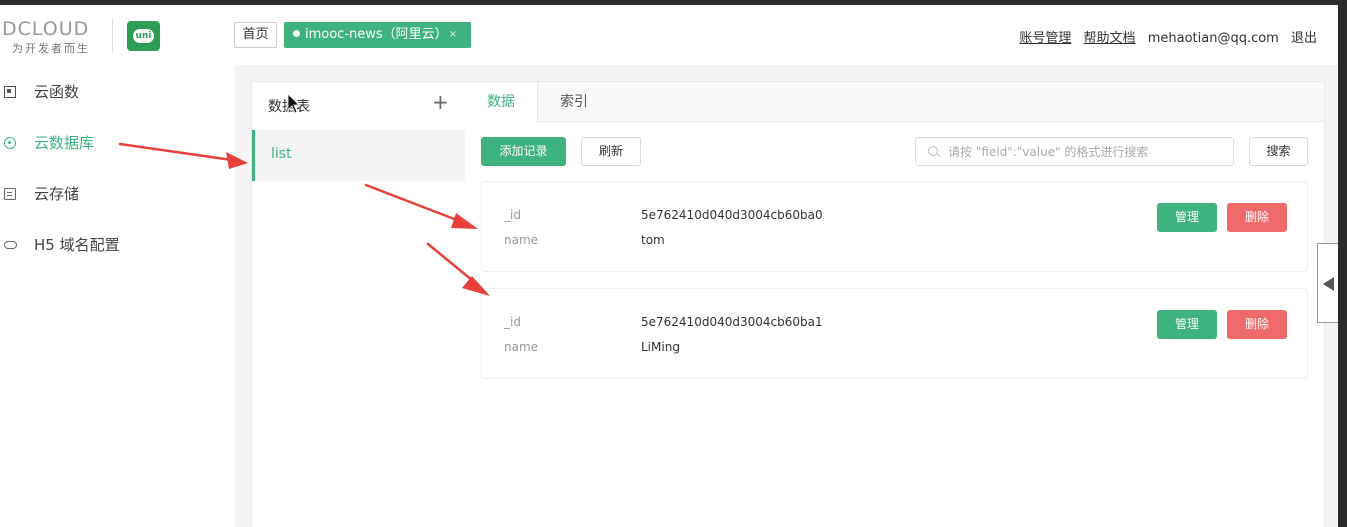 The height and width of the screenshot is (527, 1347). I want to click on search-input, so click(1088, 151).